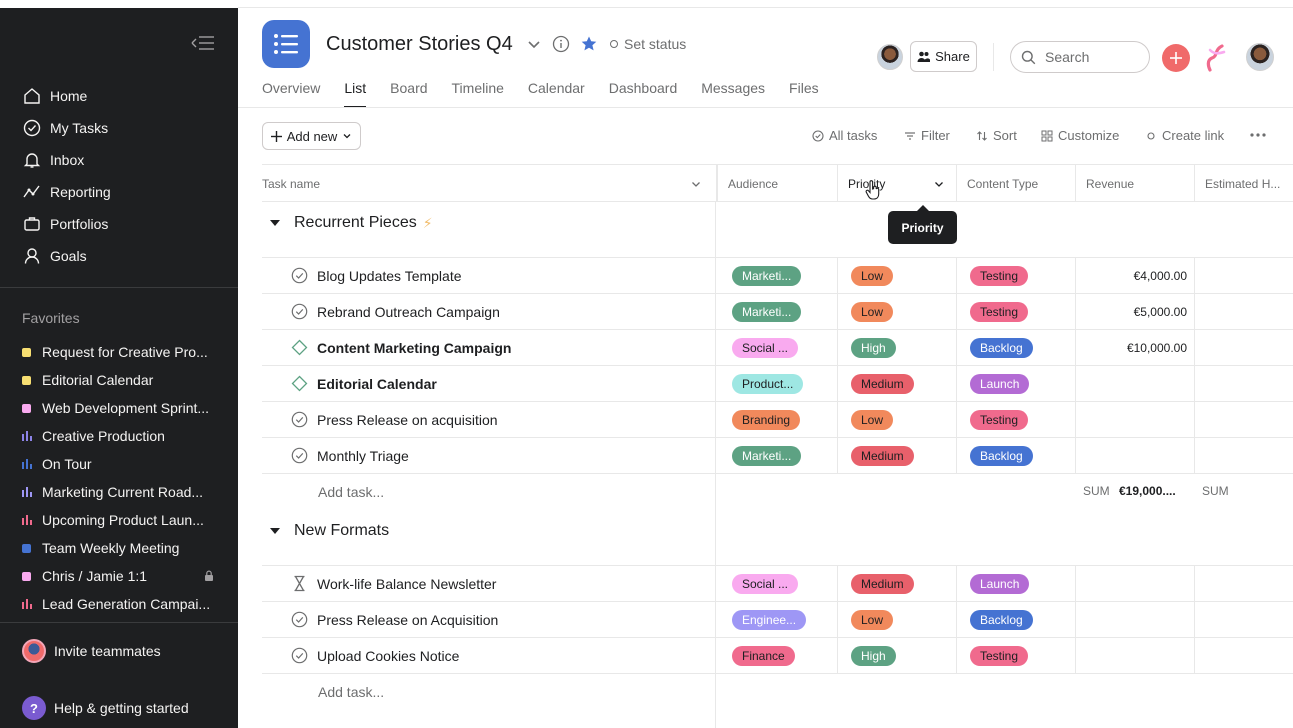 The height and width of the screenshot is (728, 1293). Describe the element at coordinates (1184, 135) in the screenshot. I see `create-link-button: Create link` at that location.